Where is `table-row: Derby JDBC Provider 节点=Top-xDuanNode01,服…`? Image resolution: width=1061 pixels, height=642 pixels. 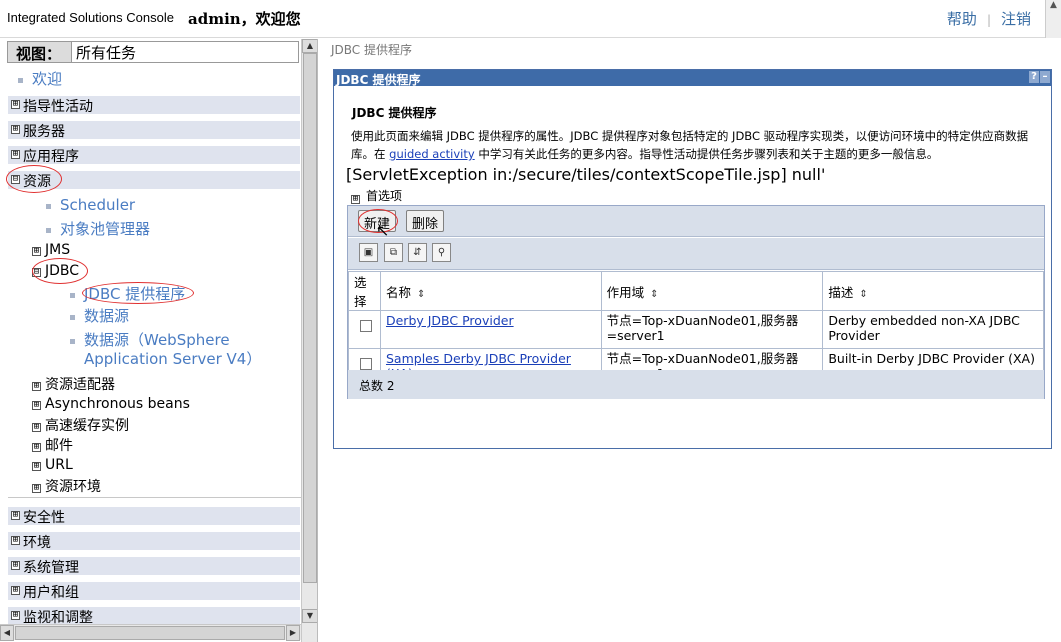 table-row: Derby JDBC Provider 节点=Top-xDuanNode01,服… is located at coordinates (696, 329).